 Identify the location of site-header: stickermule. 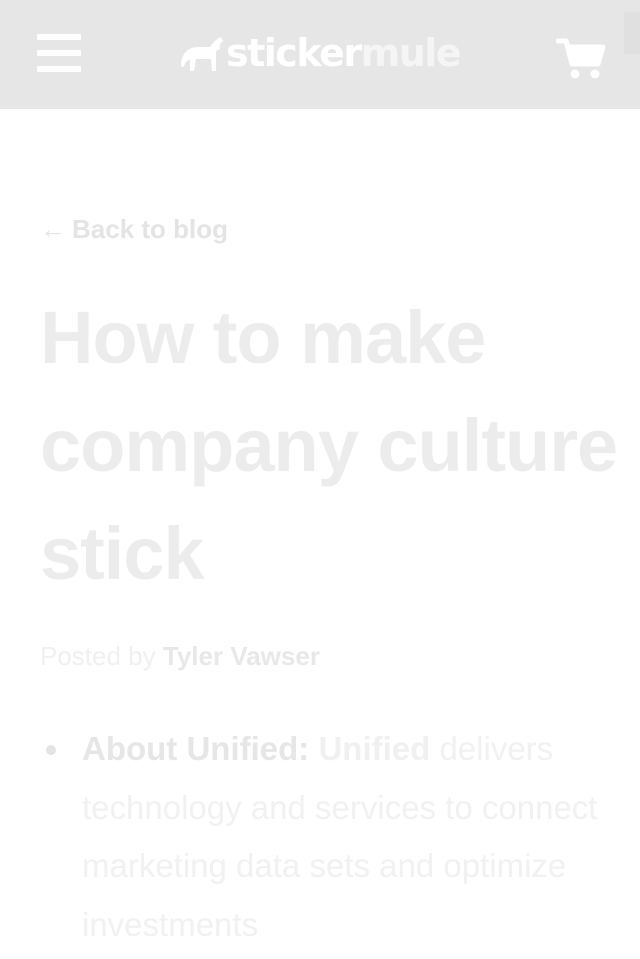
(320, 54).